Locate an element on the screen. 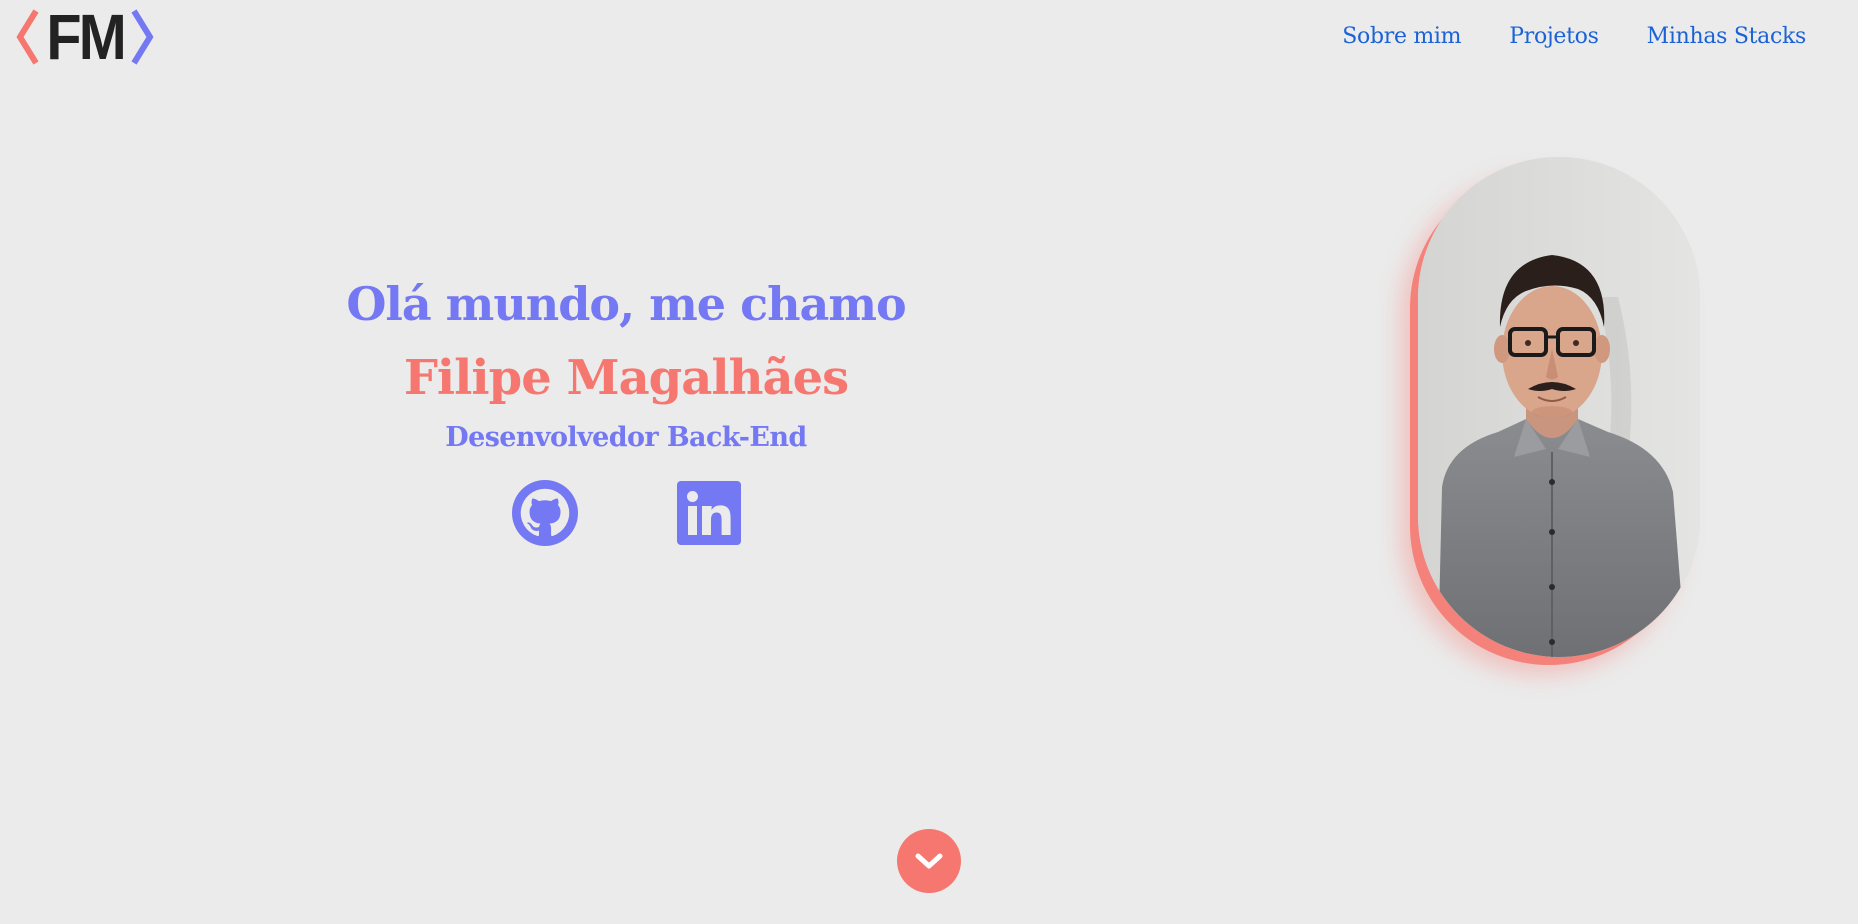 This screenshot has height=924, width=1858. right-bracket-icon is located at coordinates (142, 37).